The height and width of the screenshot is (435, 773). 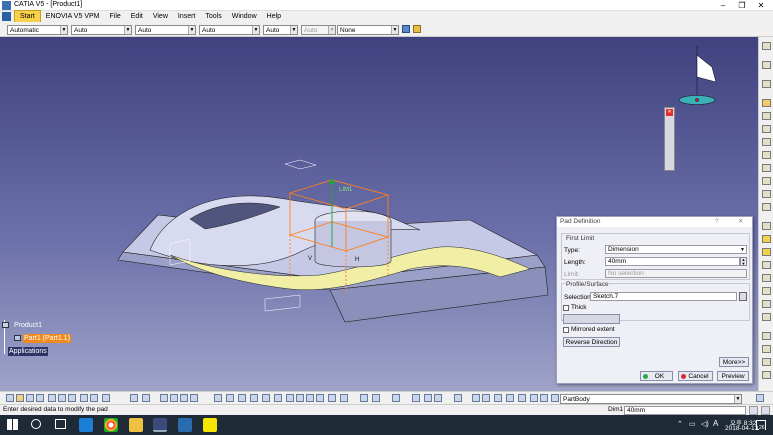 What do you see at coordinates (160, 425) in the screenshot?
I see `catia-taskbar-icon` at bounding box center [160, 425].